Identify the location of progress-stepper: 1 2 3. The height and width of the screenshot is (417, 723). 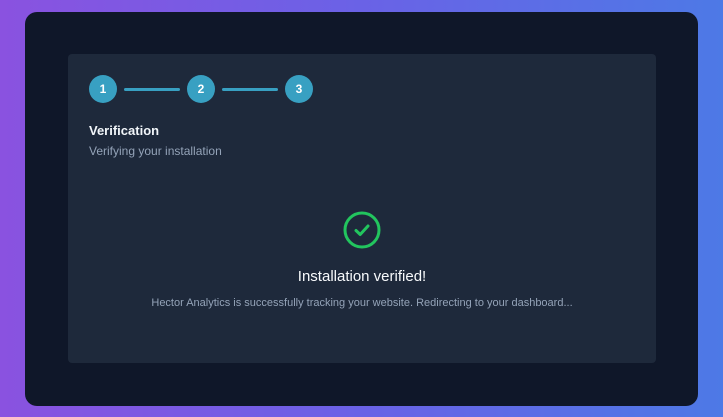
(201, 89).